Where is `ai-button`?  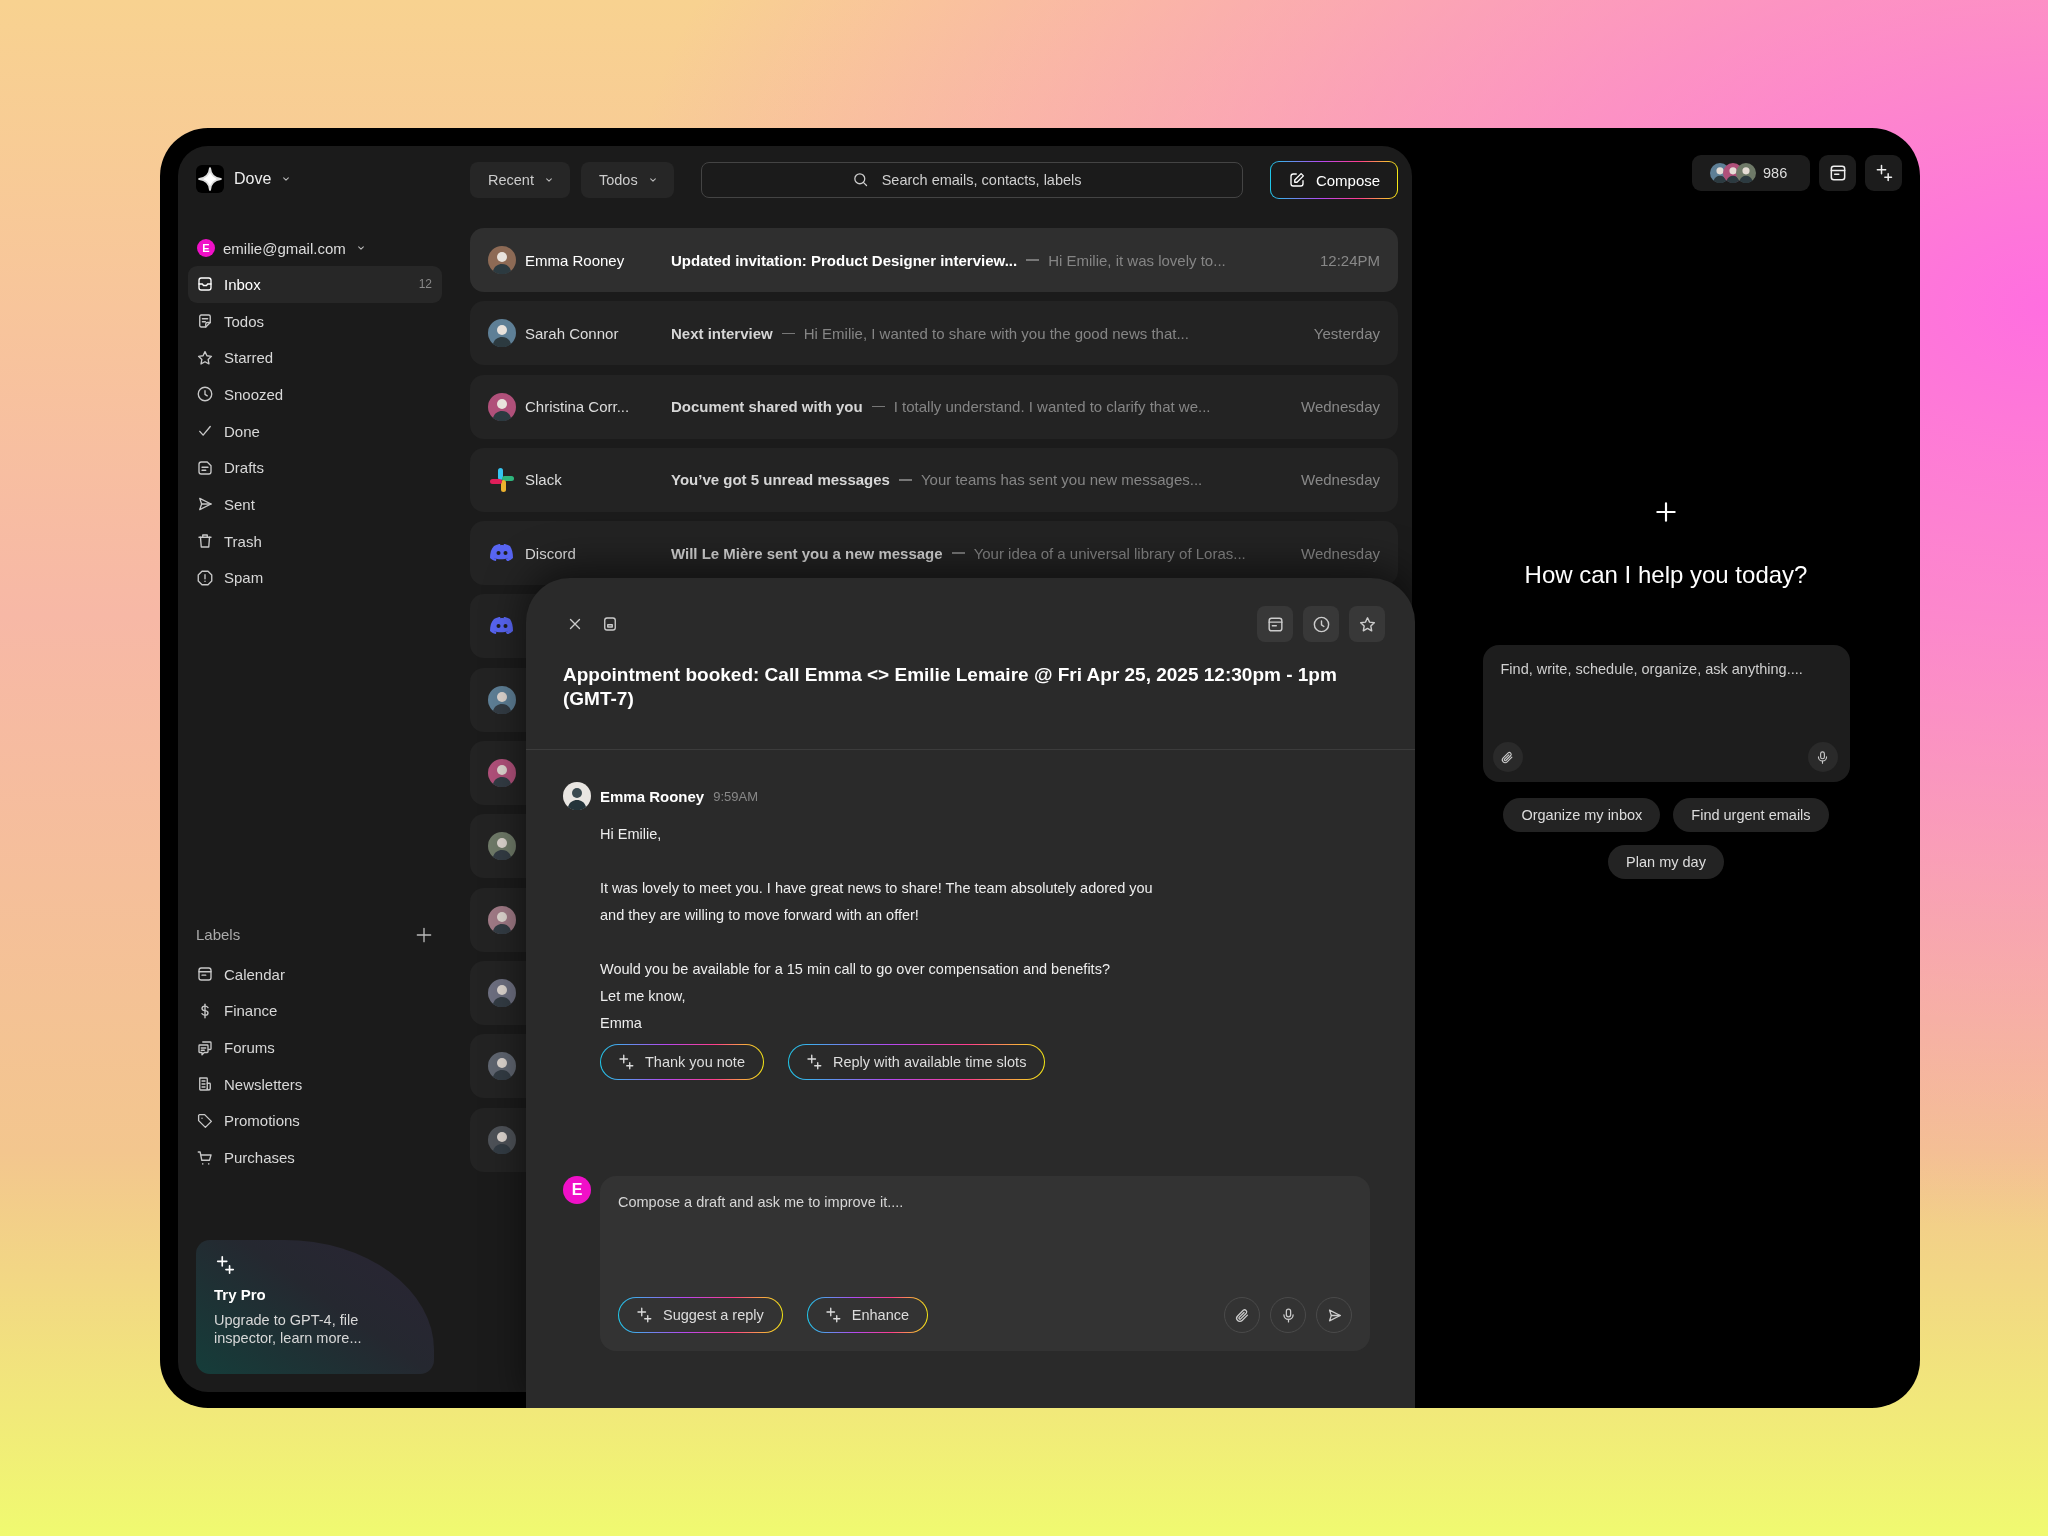
ai-button is located at coordinates (1883, 173).